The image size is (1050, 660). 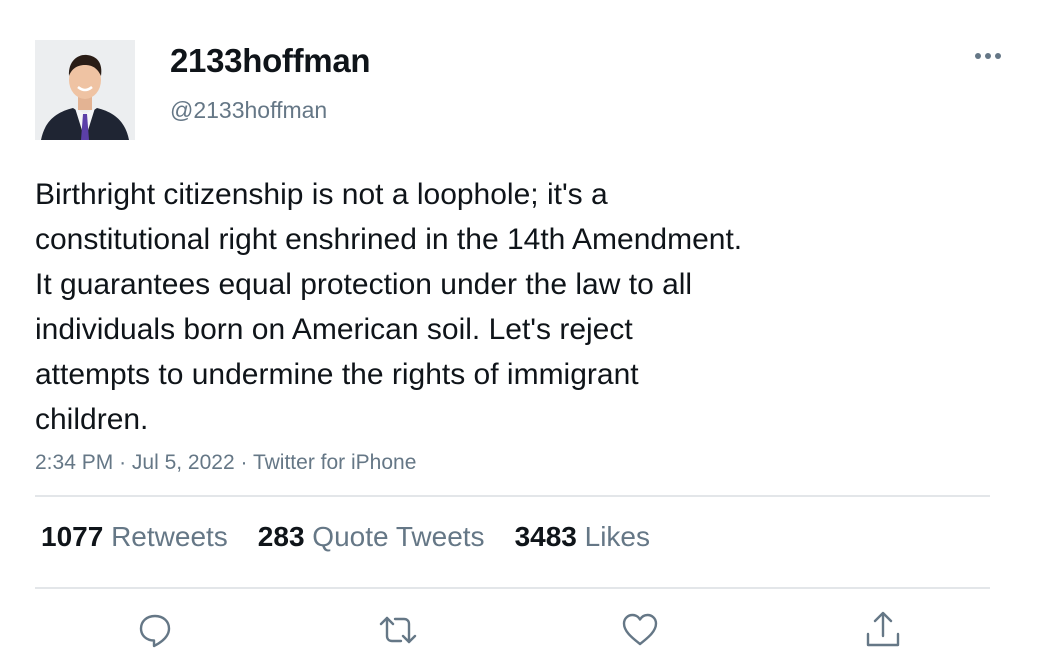 I want to click on avatar, so click(x=85, y=90).